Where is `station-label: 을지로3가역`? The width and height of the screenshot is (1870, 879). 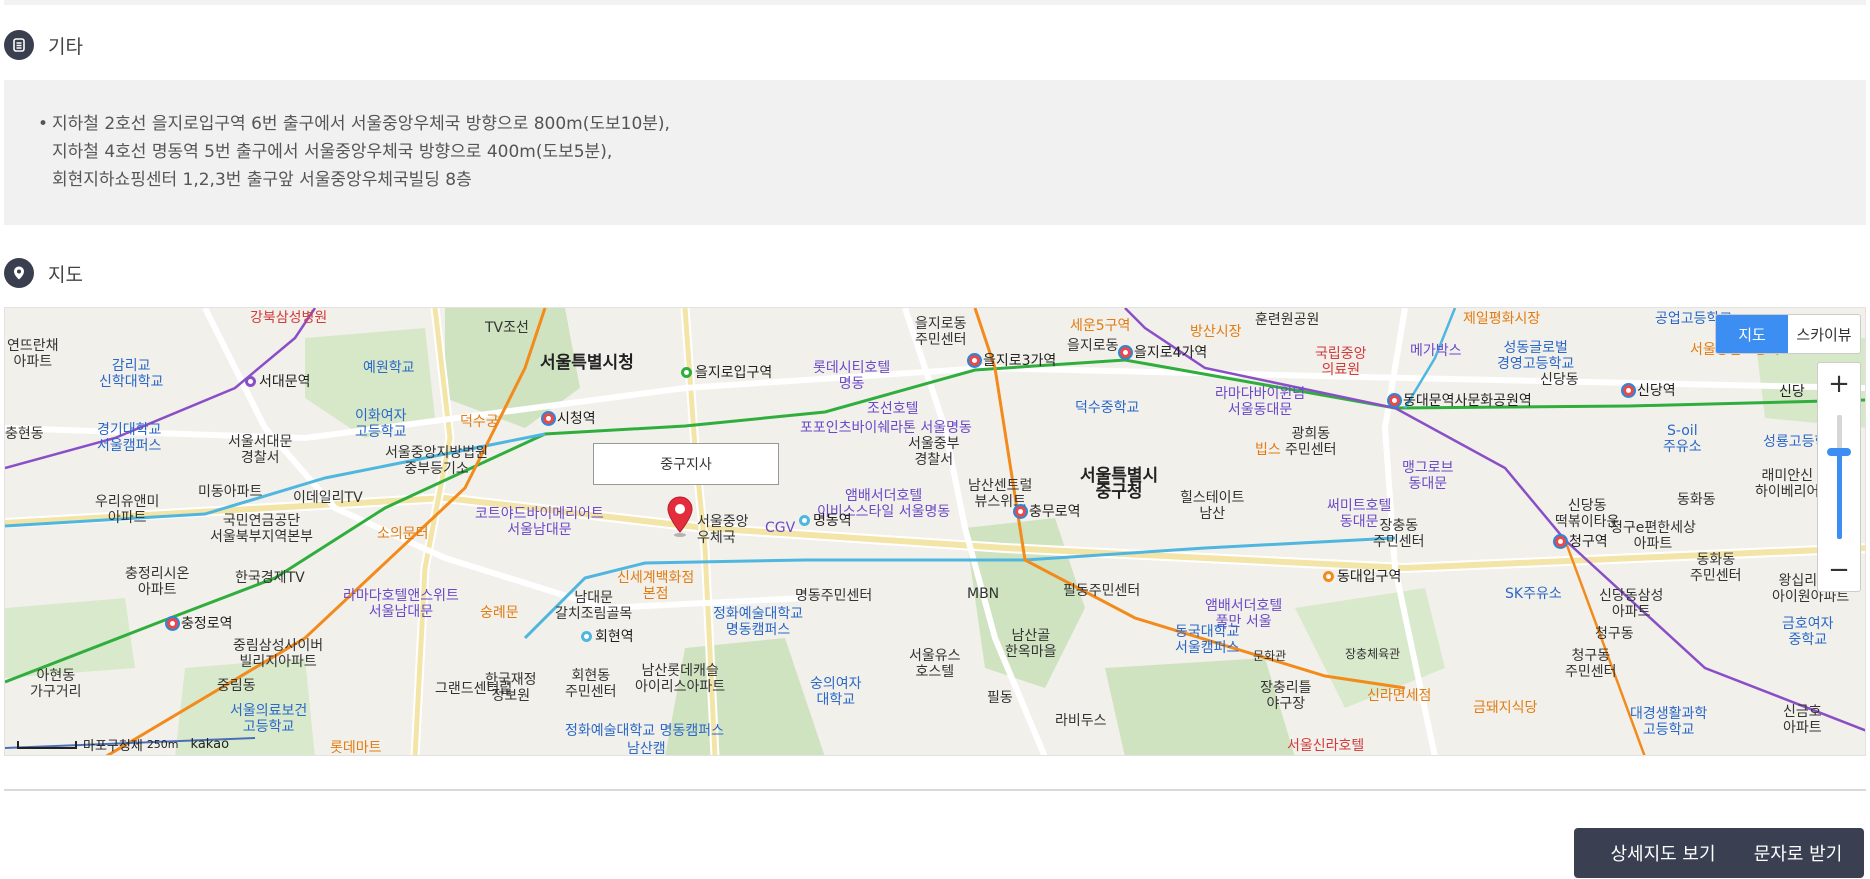
station-label: 을지로3가역 is located at coordinates (1020, 361).